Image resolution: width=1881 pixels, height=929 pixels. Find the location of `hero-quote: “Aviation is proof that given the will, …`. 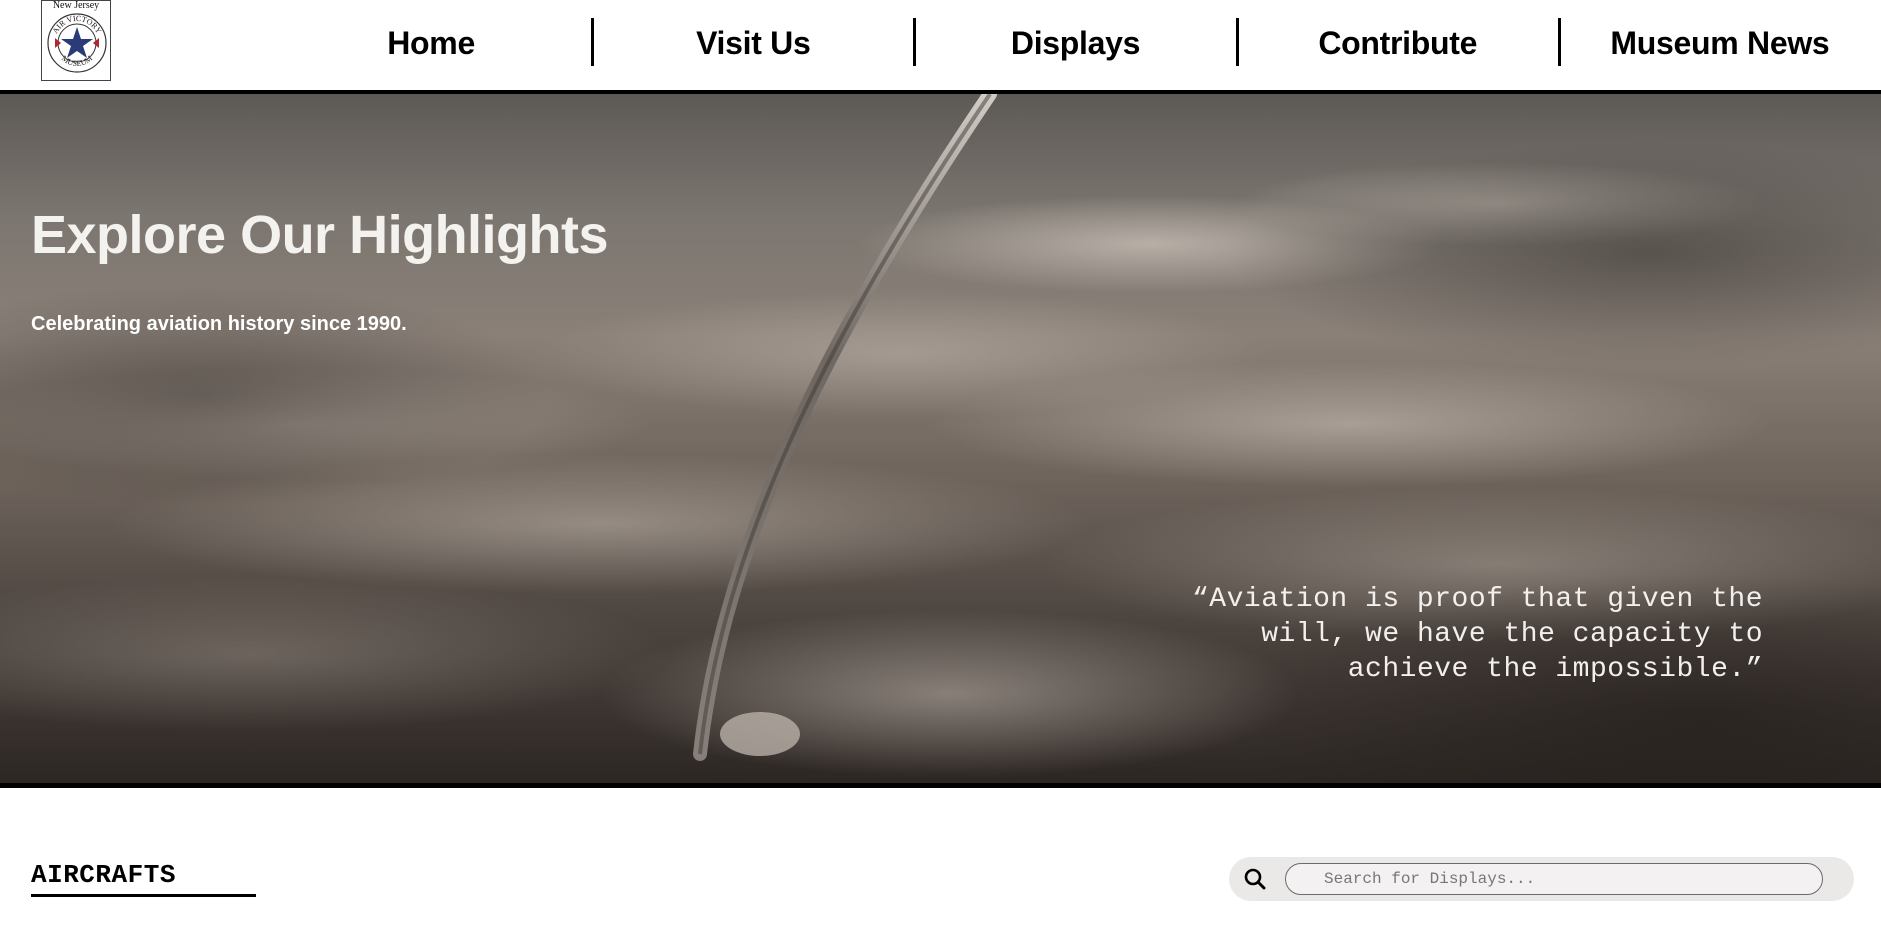

hero-quote: “Aviation is proof that given the will, … is located at coordinates (1477, 634).